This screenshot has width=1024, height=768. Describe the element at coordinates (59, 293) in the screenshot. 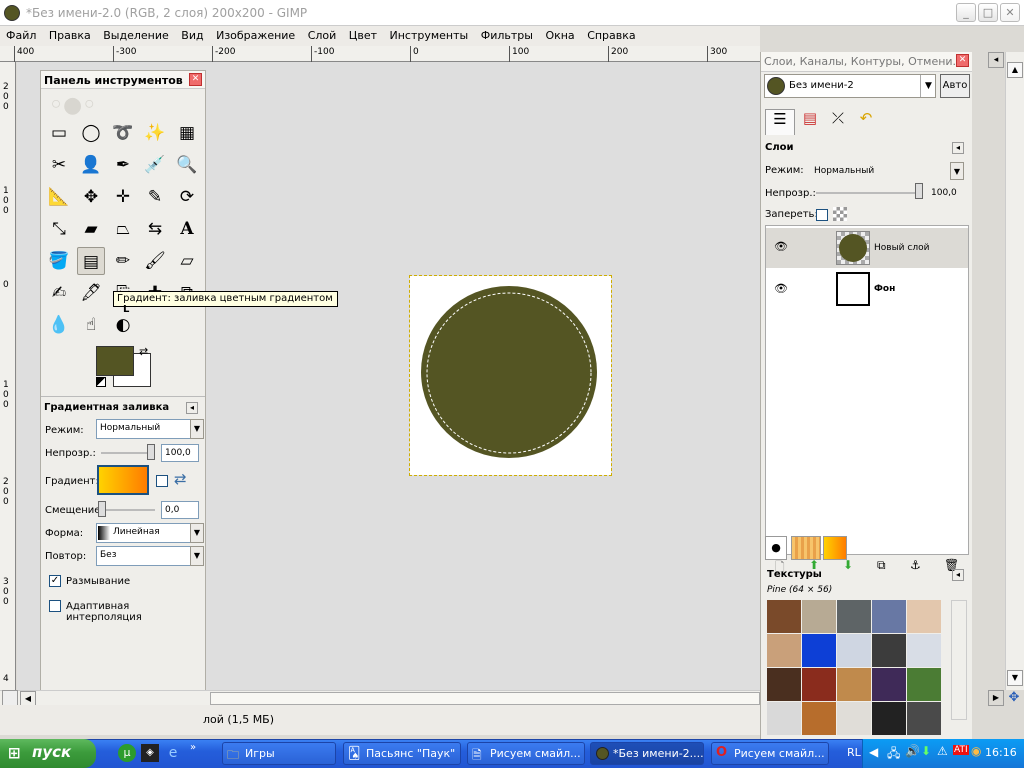

I see `airbrush-icon: ✍` at that location.